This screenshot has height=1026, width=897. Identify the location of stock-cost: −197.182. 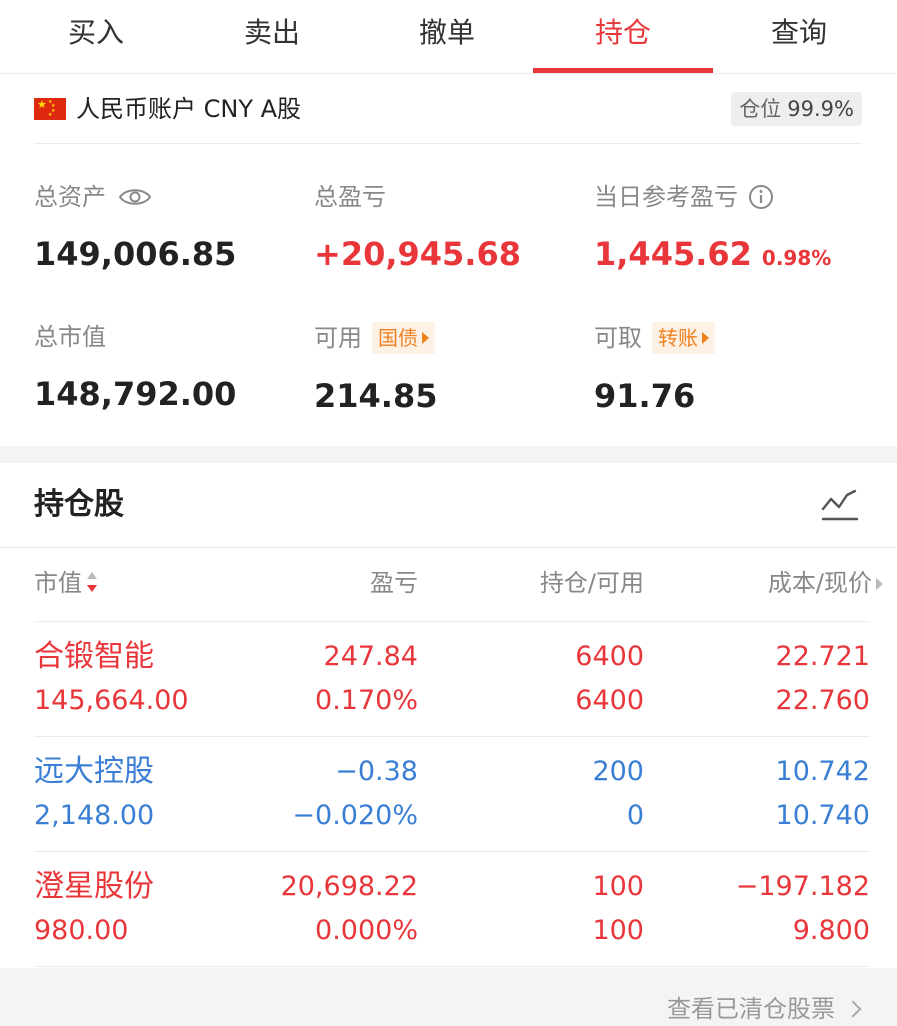
(802, 886).